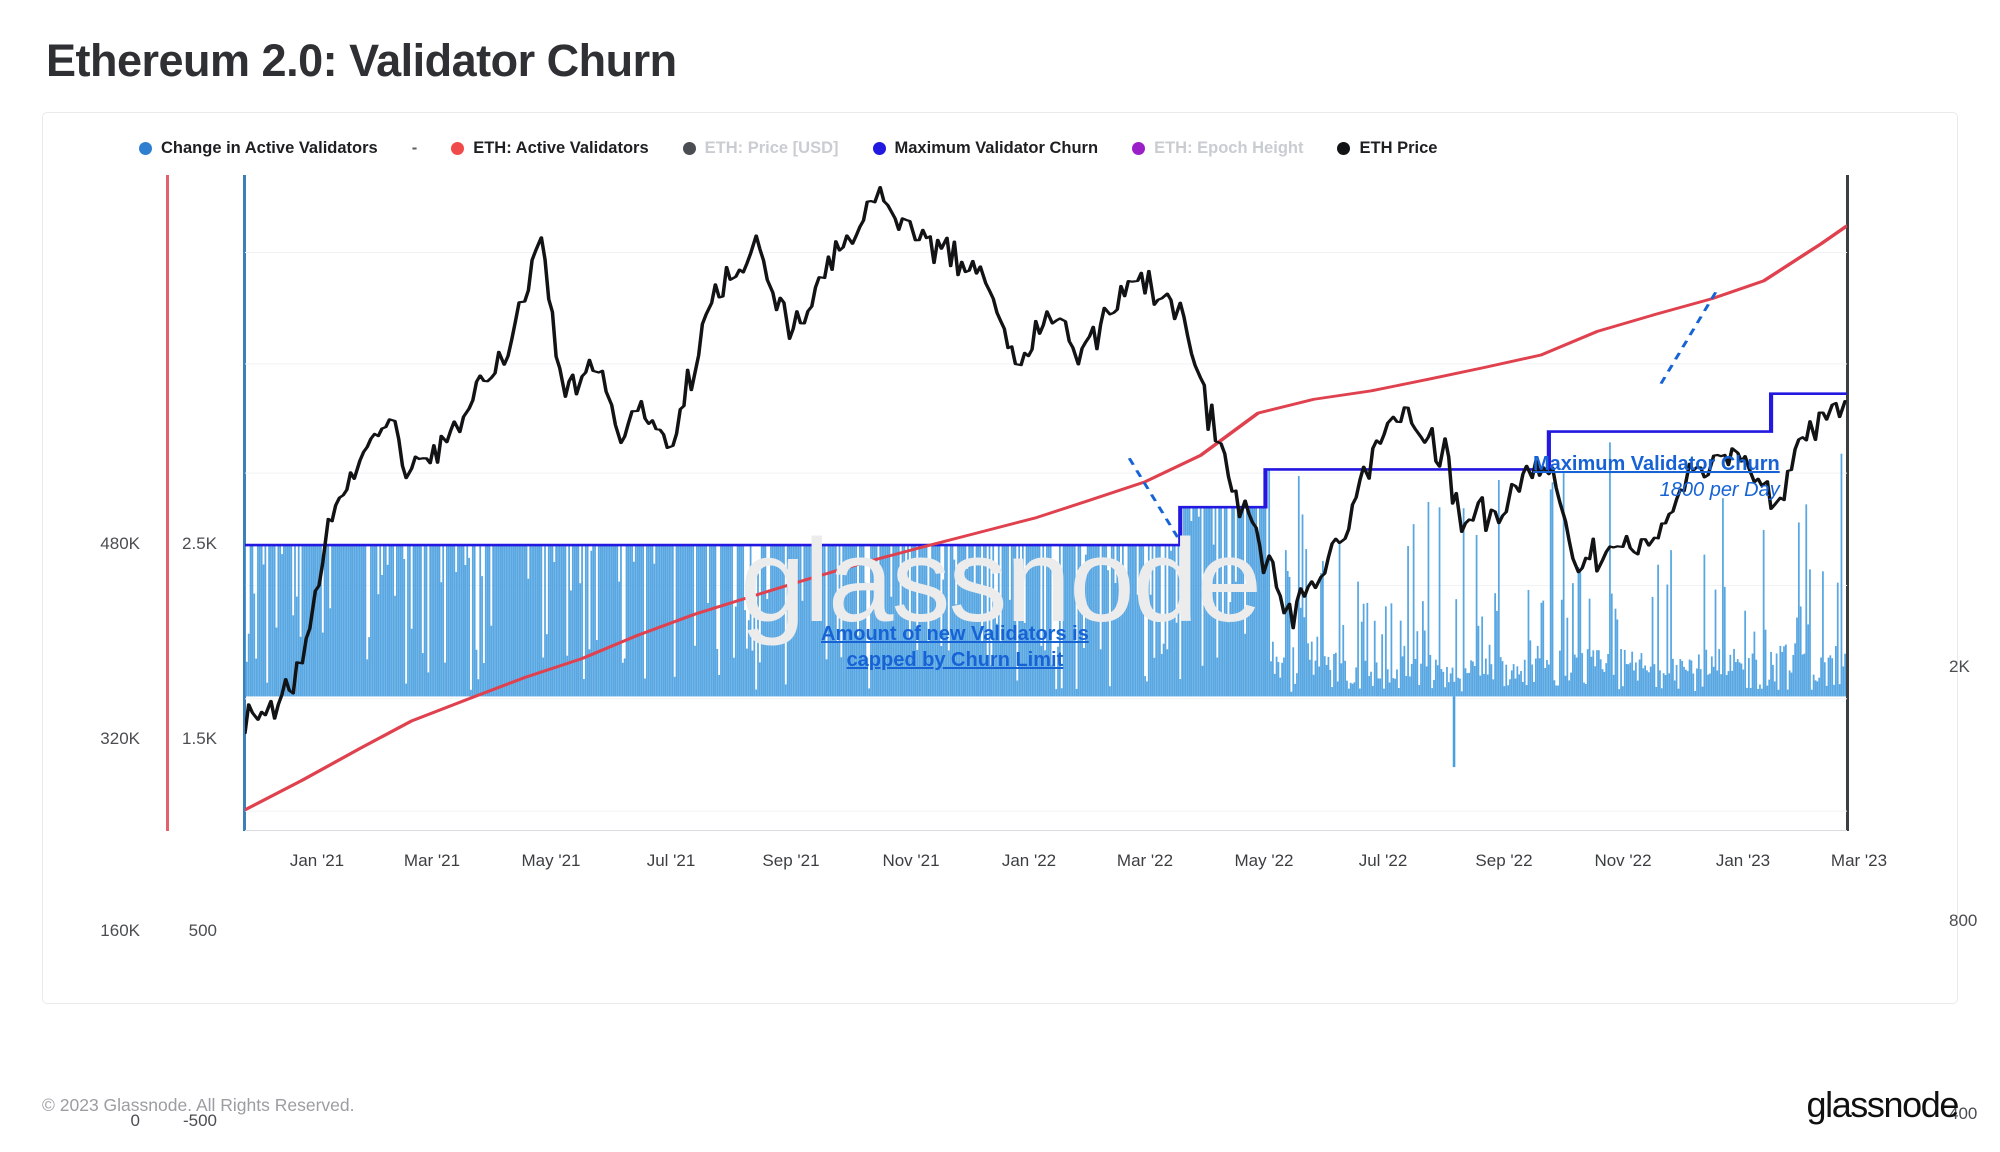 The image size is (2000, 1152). Describe the element at coordinates (1656, 463) in the screenshot. I see `annotation-line-1: Maximum Validator Churn` at that location.